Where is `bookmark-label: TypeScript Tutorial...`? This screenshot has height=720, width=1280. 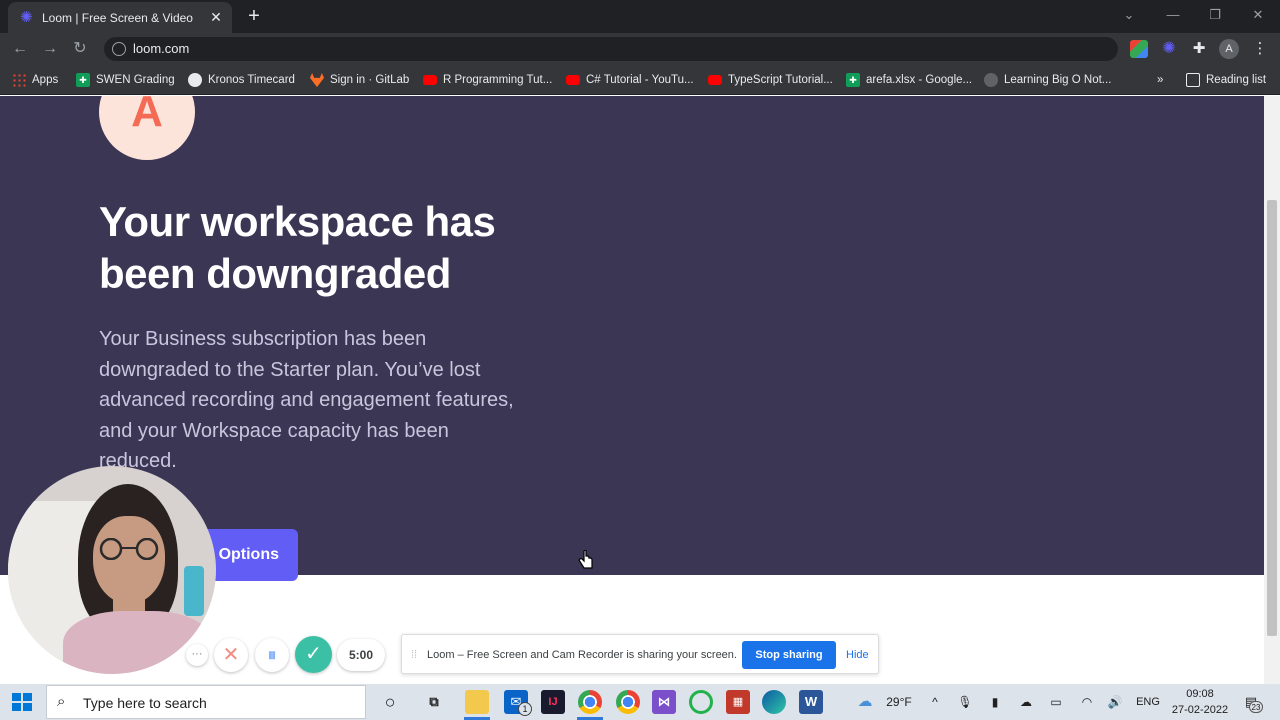
bookmark-label: TypeScript Tutorial... is located at coordinates (780, 80).